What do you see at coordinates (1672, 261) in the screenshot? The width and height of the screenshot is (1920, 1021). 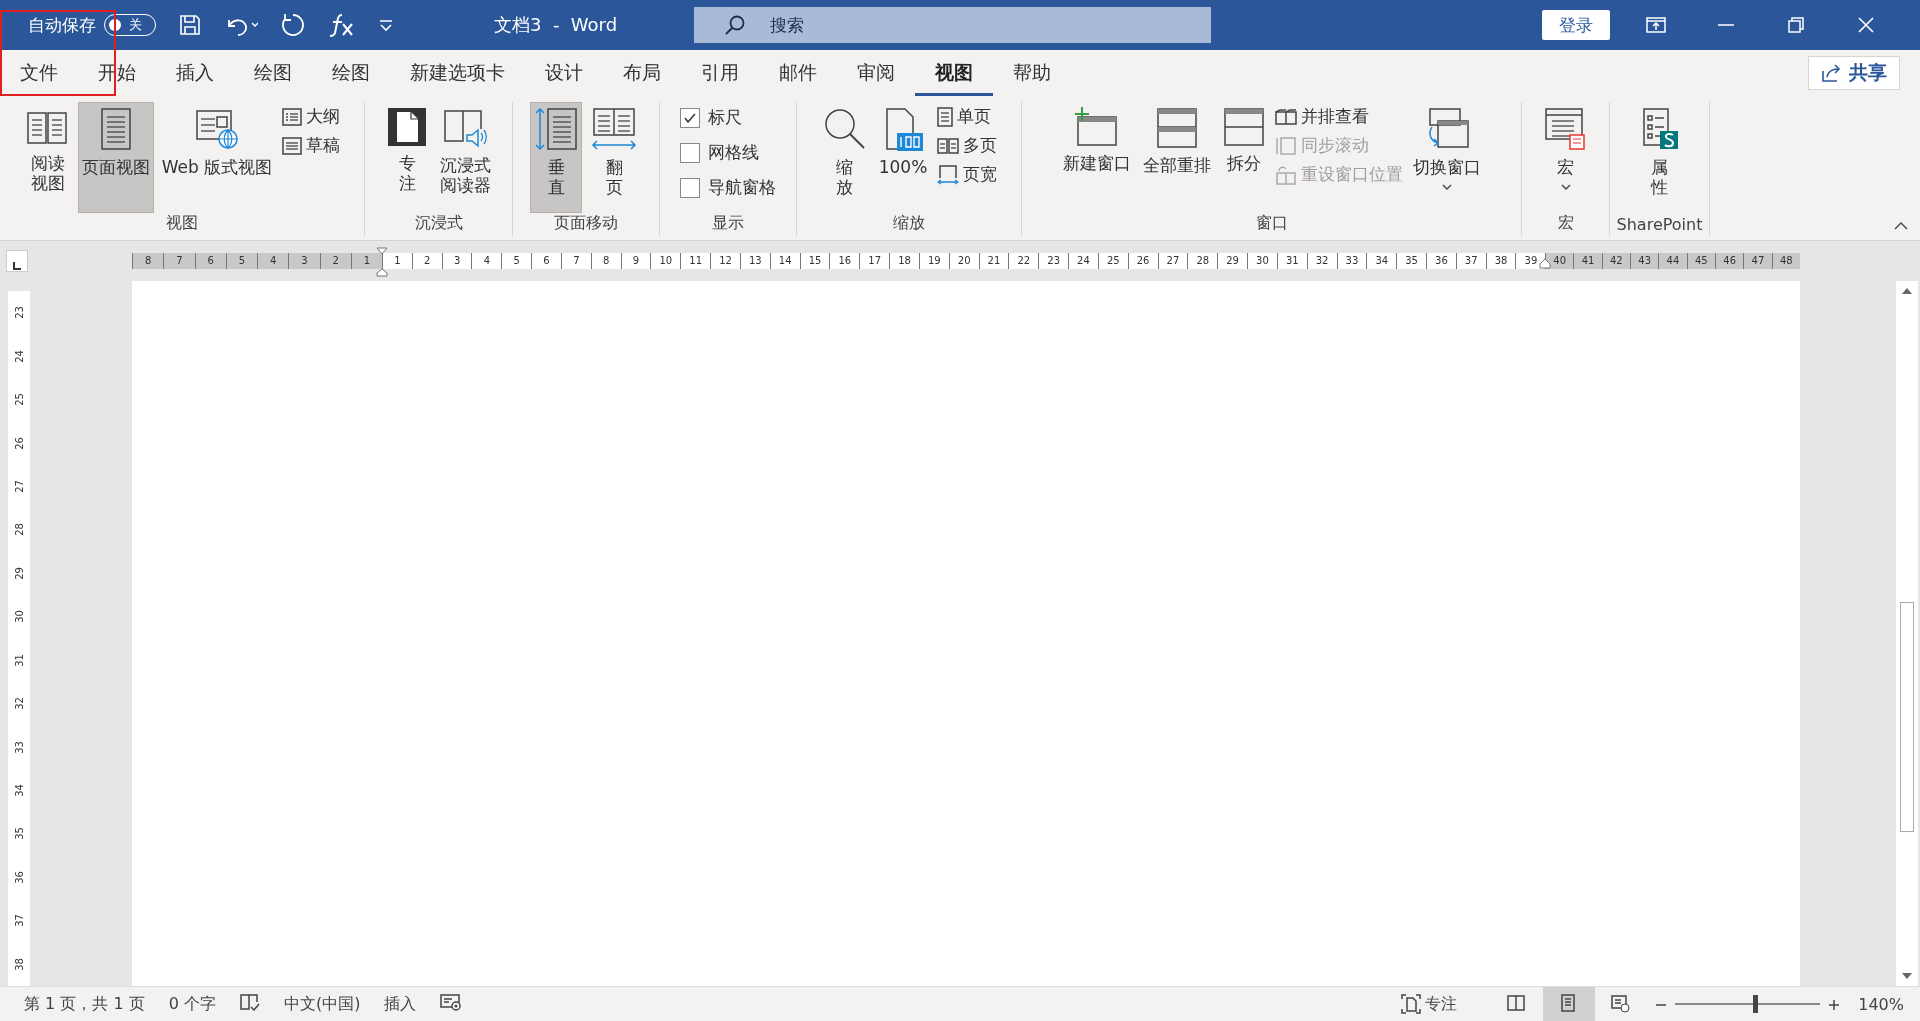 I see `ruler-number: 44` at bounding box center [1672, 261].